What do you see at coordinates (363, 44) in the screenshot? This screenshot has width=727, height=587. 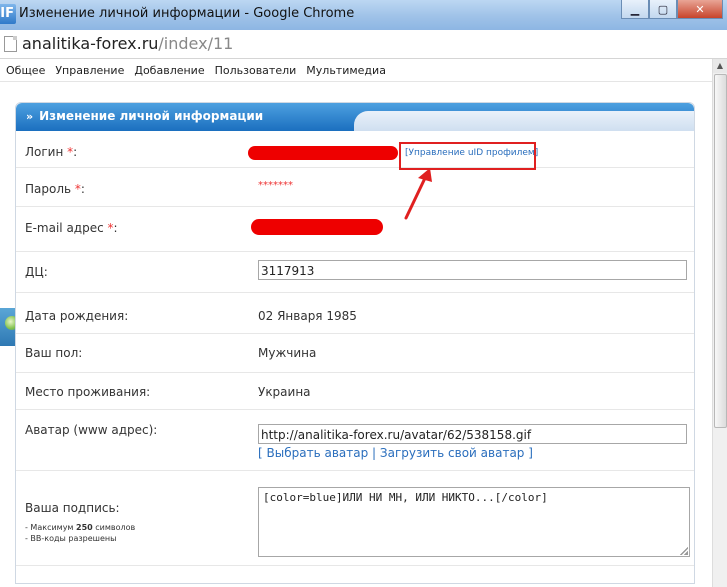 I see `address-bar: analitika-forex.ru/index/11` at bounding box center [363, 44].